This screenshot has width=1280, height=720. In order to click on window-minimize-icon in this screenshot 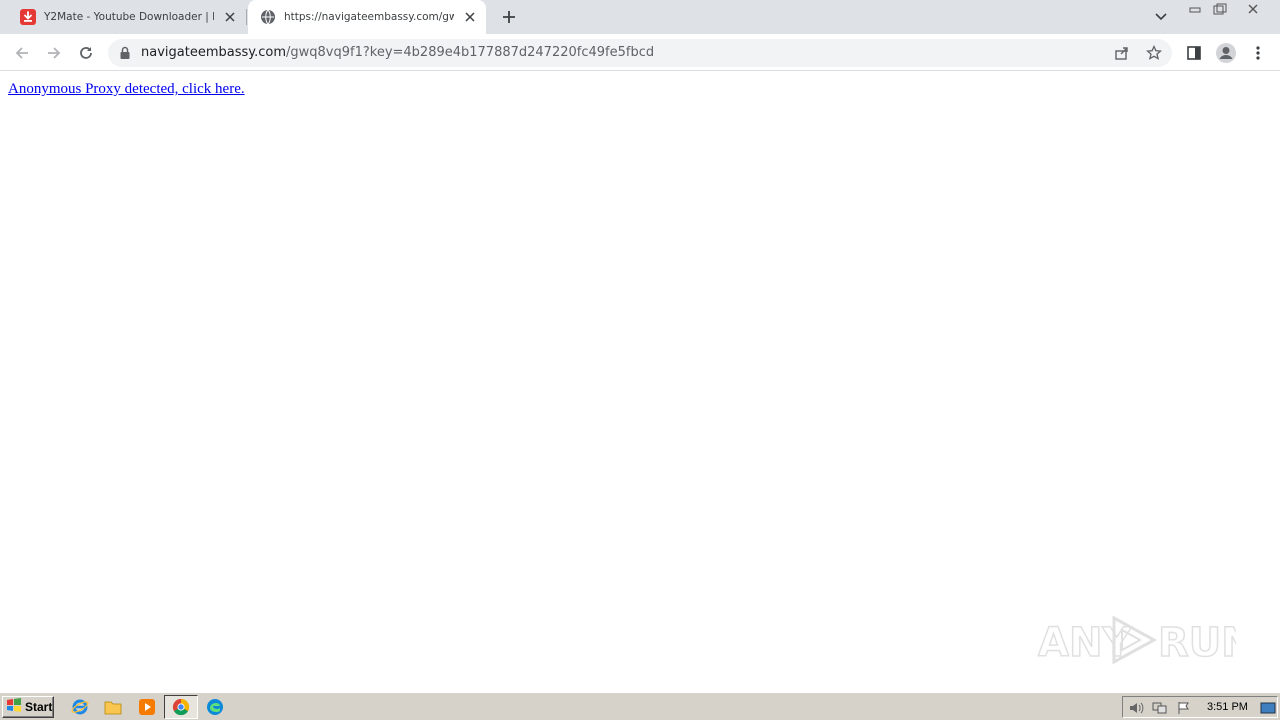, I will do `click(1195, 9)`.